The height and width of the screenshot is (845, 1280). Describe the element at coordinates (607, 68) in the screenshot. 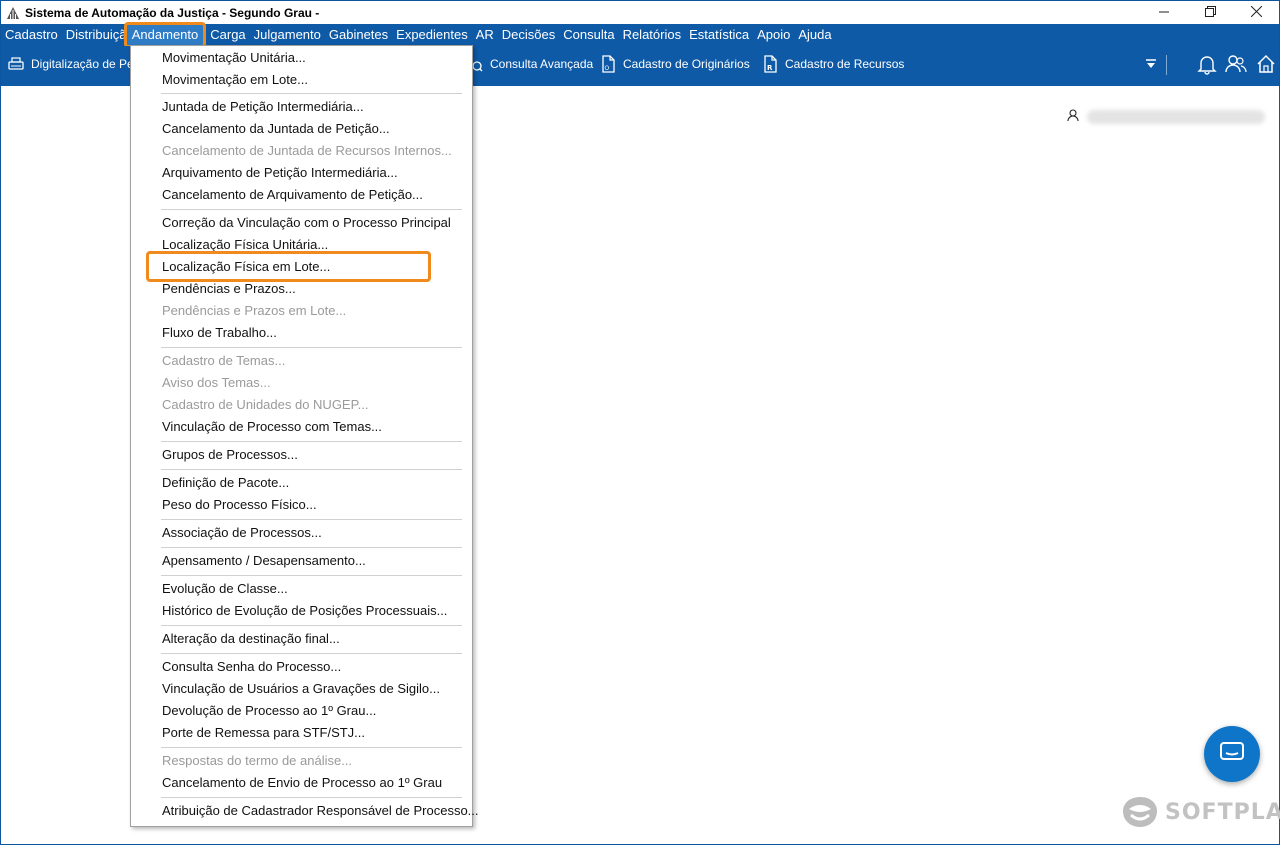

I see `svg-text: O` at that location.